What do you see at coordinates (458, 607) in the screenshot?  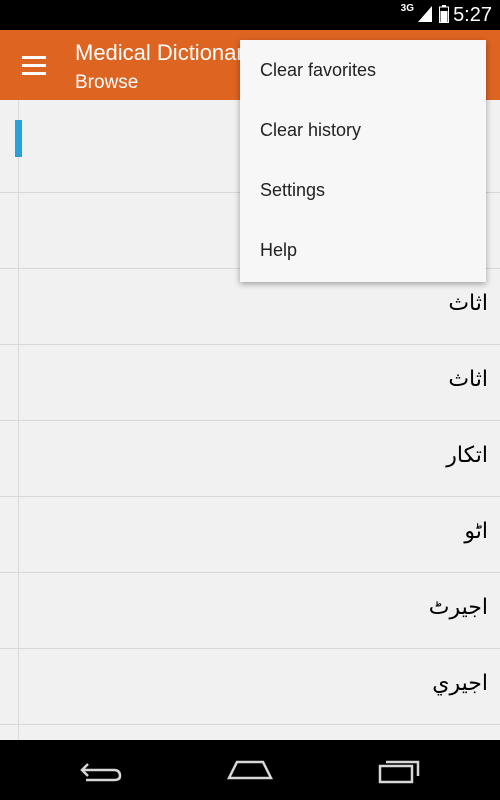 I see `word-label: اجیرٹ` at bounding box center [458, 607].